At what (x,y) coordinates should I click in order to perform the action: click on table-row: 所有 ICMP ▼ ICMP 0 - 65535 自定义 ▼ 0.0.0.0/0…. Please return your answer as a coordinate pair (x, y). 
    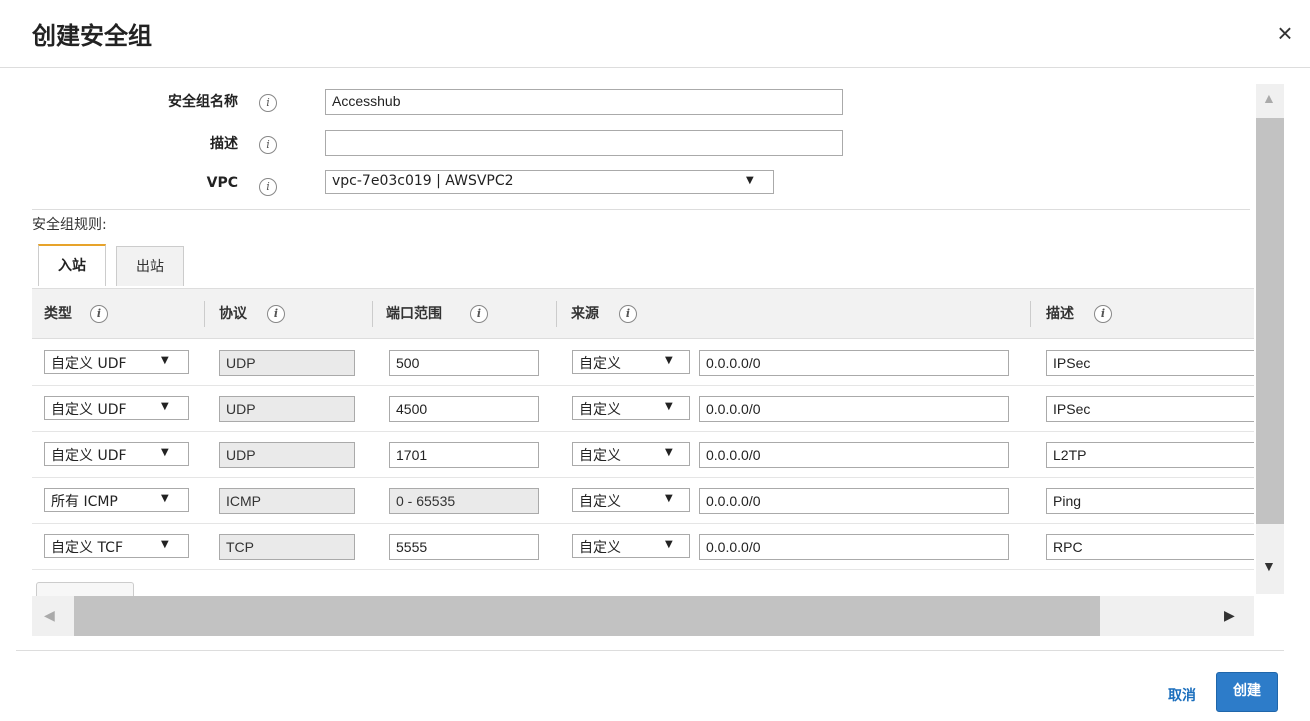
    Looking at the image, I should click on (643, 501).